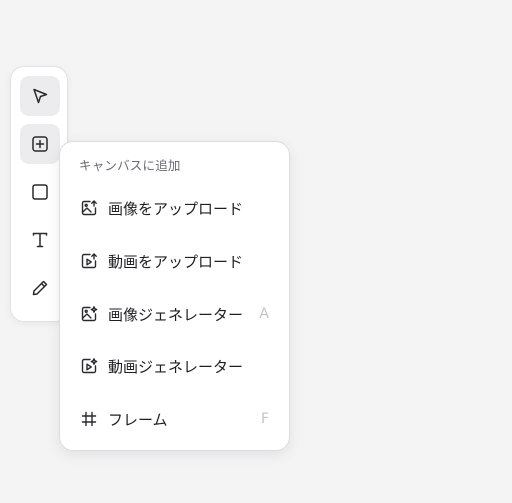 Image resolution: width=512 pixels, height=503 pixels. I want to click on video-generate-icon, so click(89, 366).